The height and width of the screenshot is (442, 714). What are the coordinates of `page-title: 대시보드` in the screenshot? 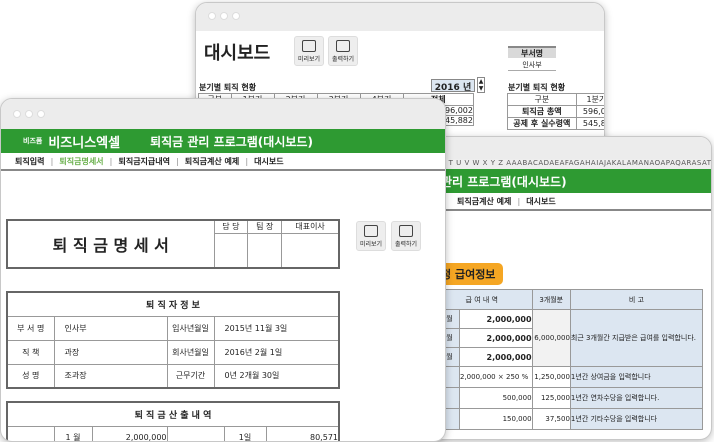 It's located at (237, 53).